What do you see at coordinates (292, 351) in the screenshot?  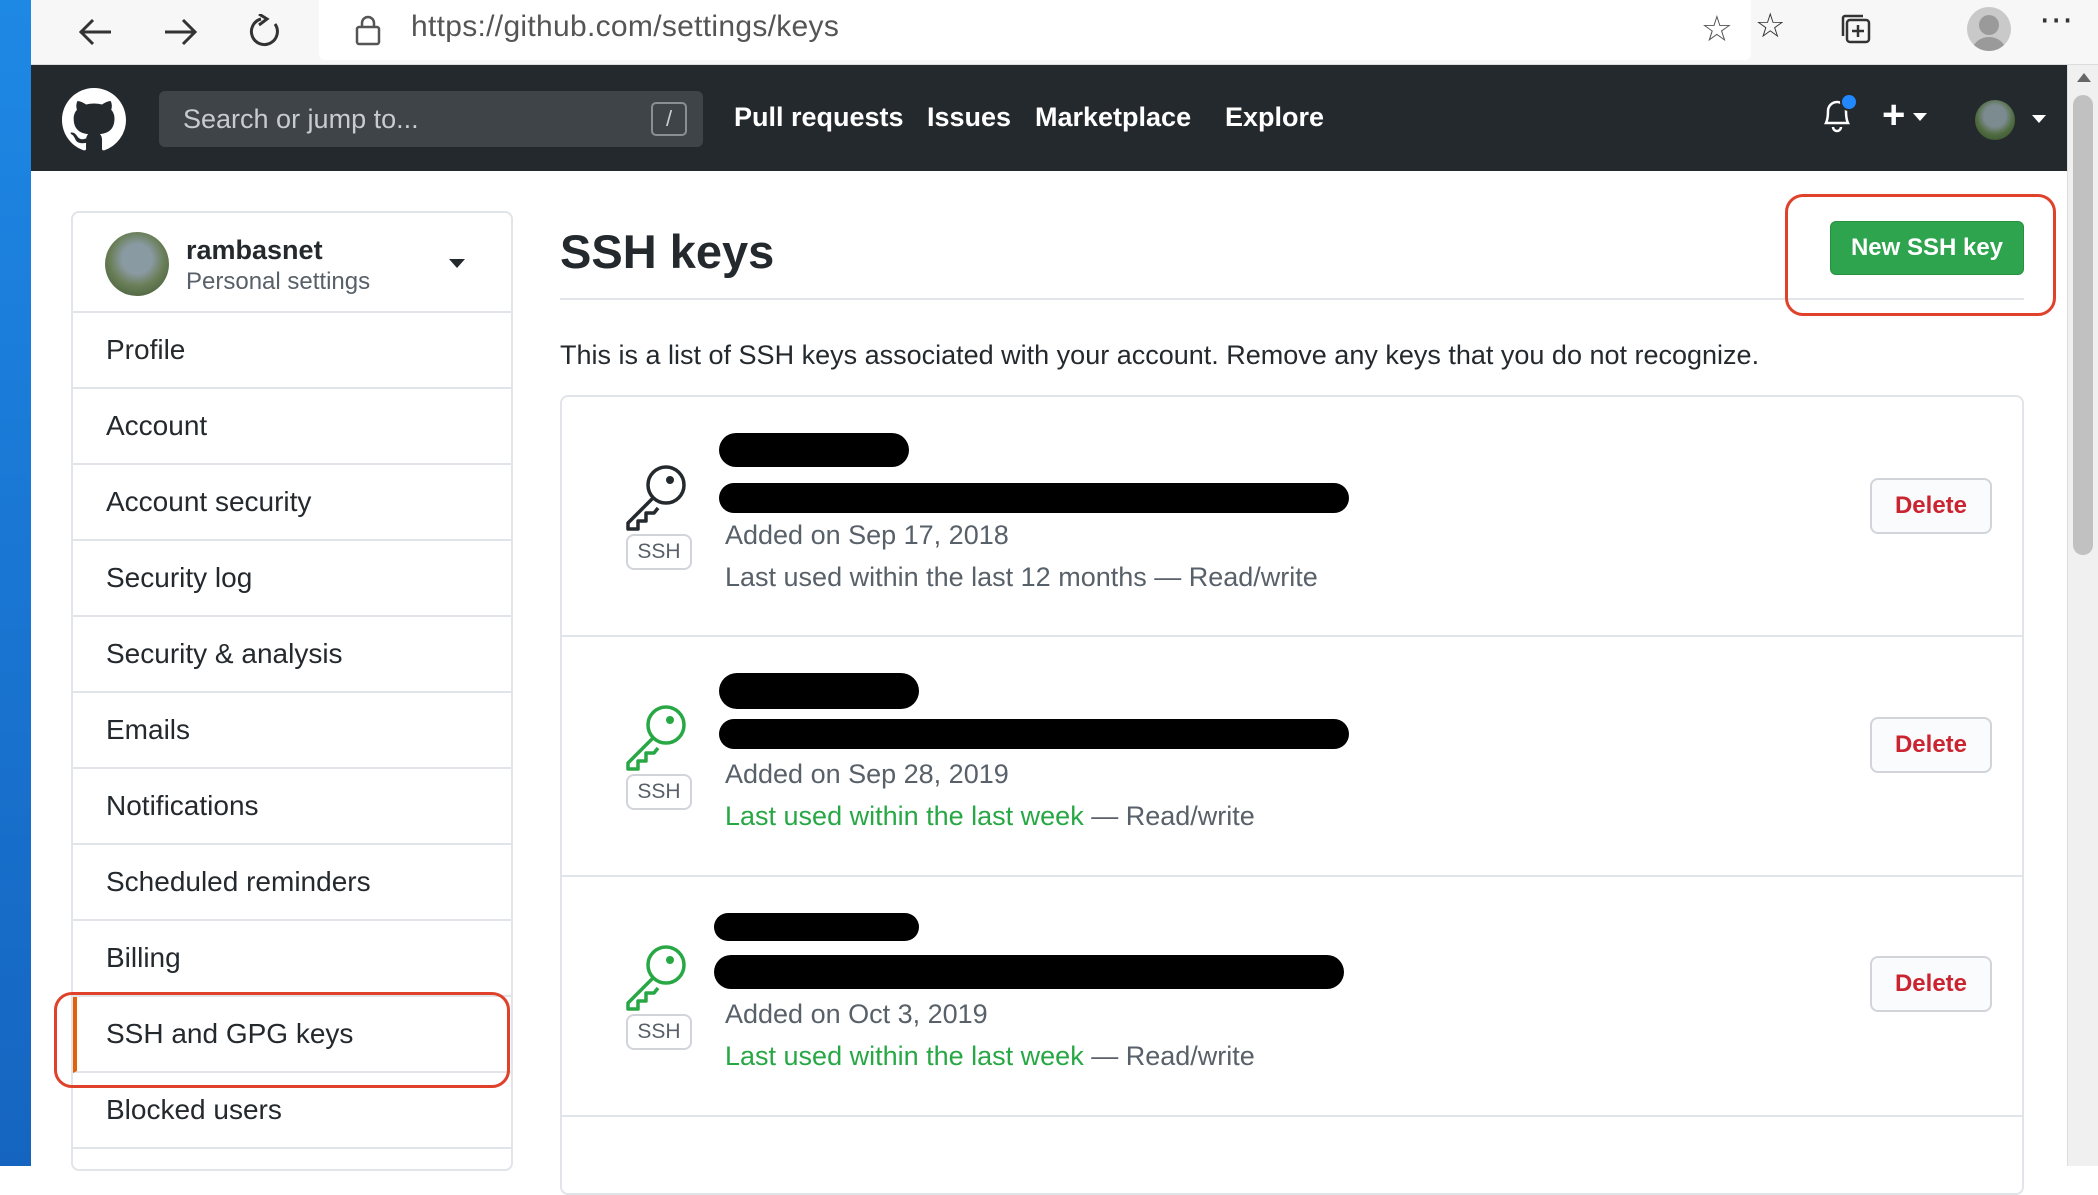 I see `sidebar-item-profile: Profile` at bounding box center [292, 351].